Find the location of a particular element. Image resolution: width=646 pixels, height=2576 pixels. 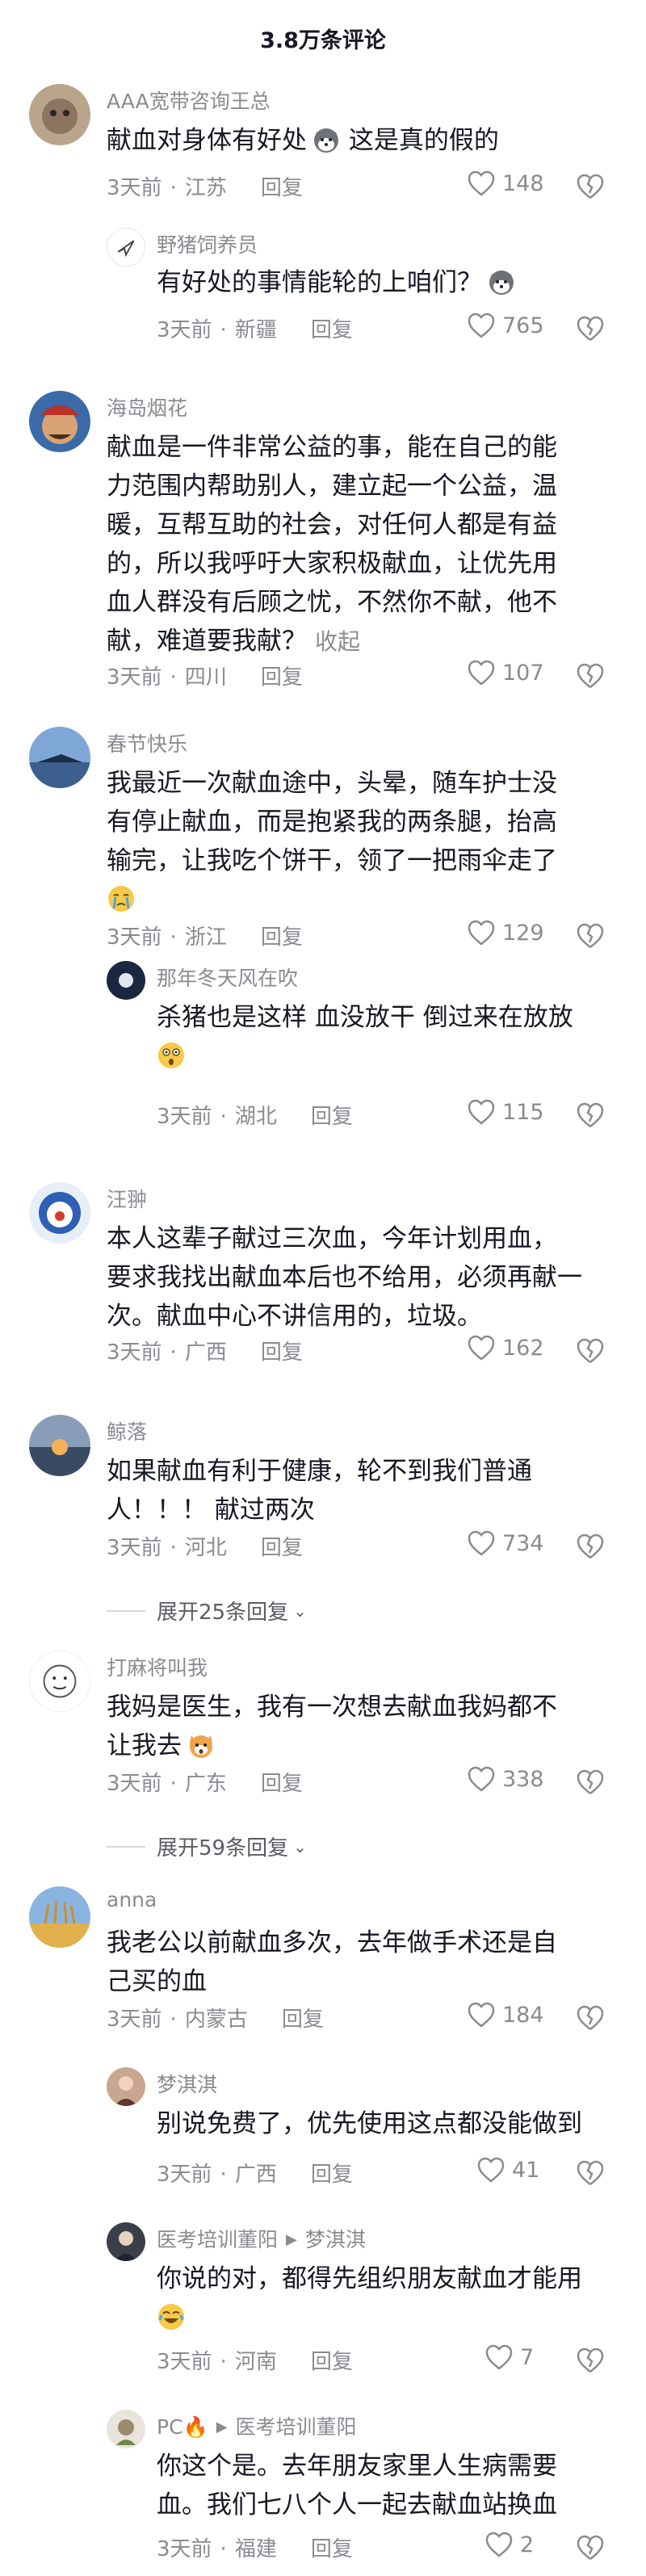

like-button: 41 is located at coordinates (508, 2170).